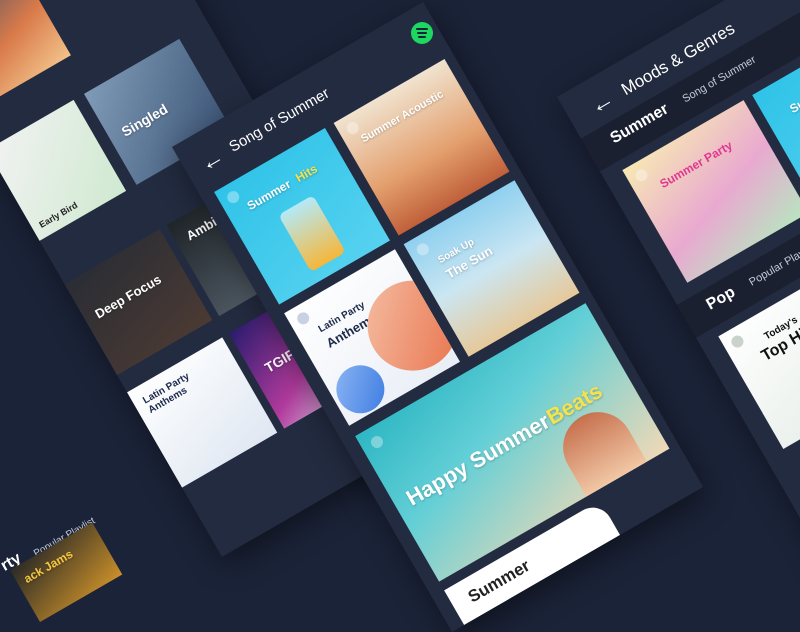  Describe the element at coordinates (773, 265) in the screenshot. I see `pop-section-subtitle: Popular Playlis` at that location.